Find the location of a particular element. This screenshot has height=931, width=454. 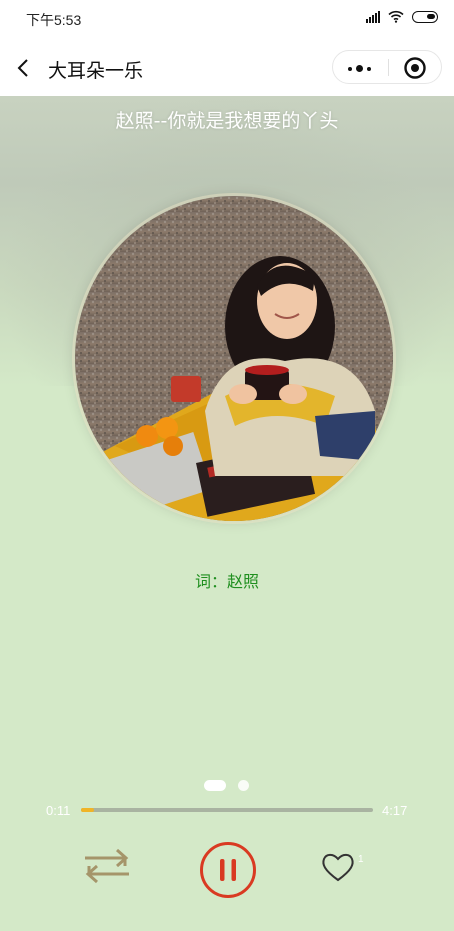

status-bar: 下午5:53 is located at coordinates (227, 20).